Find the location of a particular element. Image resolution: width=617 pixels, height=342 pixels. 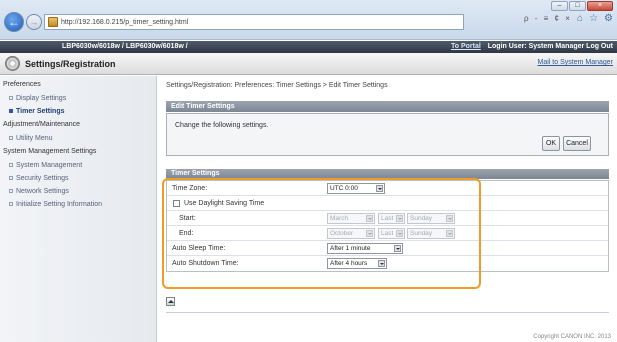

to-portal-link: To Portal is located at coordinates (466, 46).